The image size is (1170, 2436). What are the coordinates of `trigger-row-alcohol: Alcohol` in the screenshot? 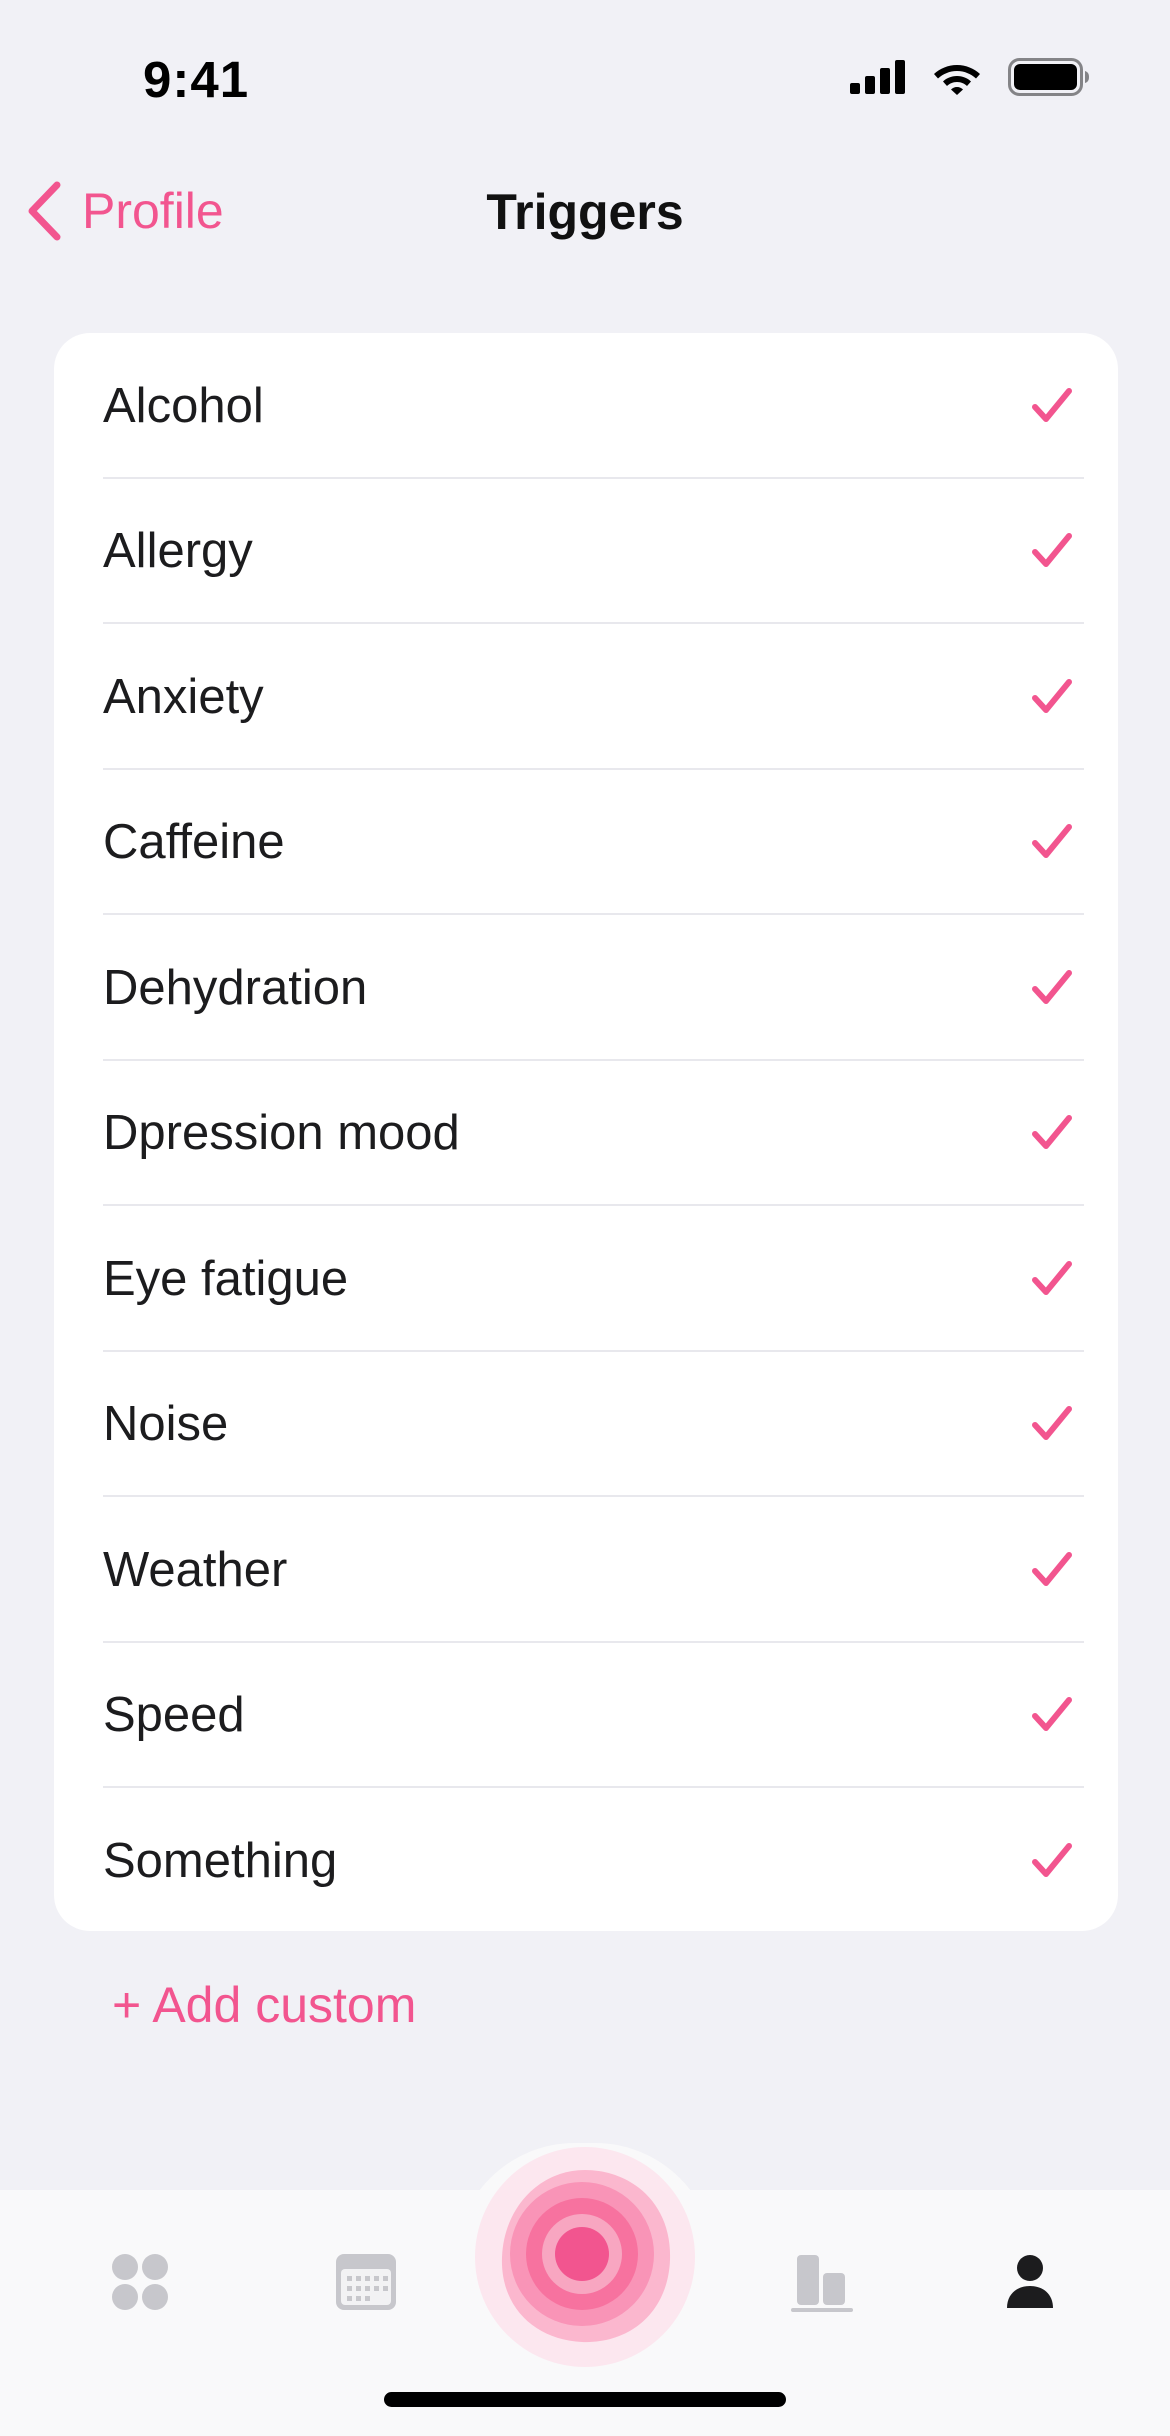 It's located at (586, 406).